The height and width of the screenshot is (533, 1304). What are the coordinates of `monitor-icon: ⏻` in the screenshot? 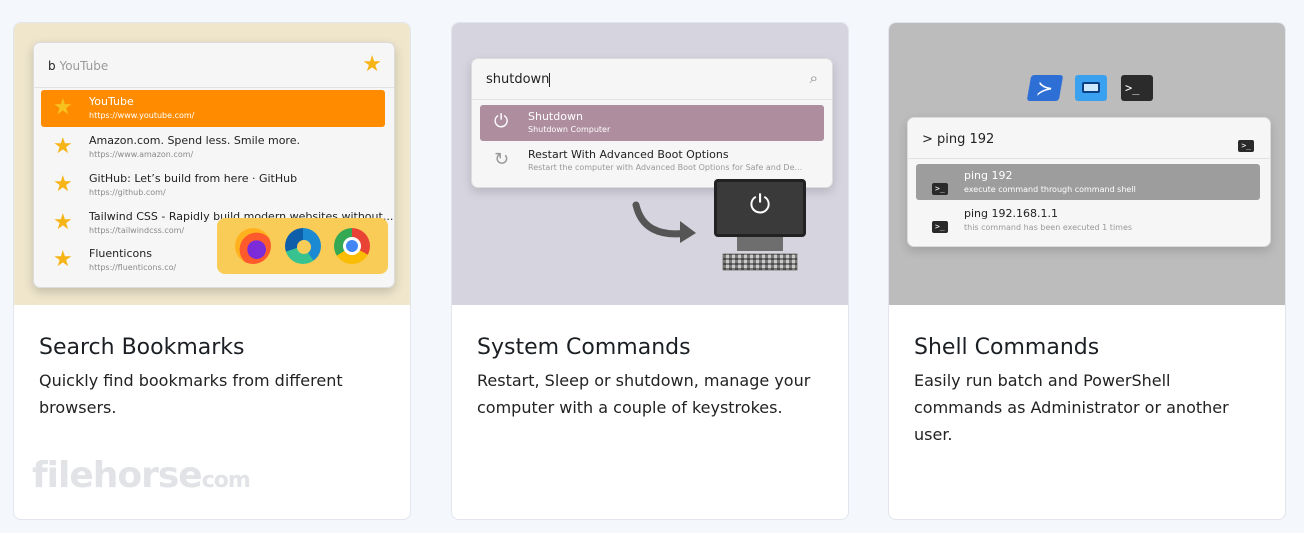 It's located at (760, 208).